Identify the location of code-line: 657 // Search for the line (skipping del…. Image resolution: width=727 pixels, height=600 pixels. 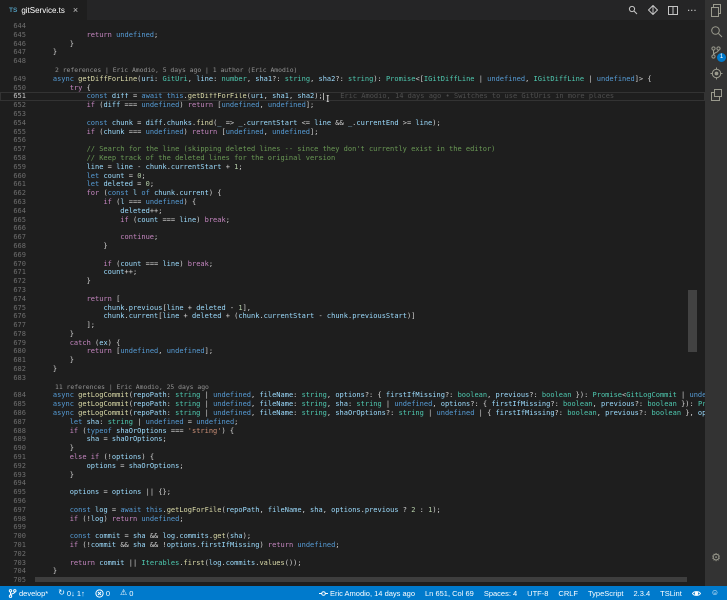
(352, 149).